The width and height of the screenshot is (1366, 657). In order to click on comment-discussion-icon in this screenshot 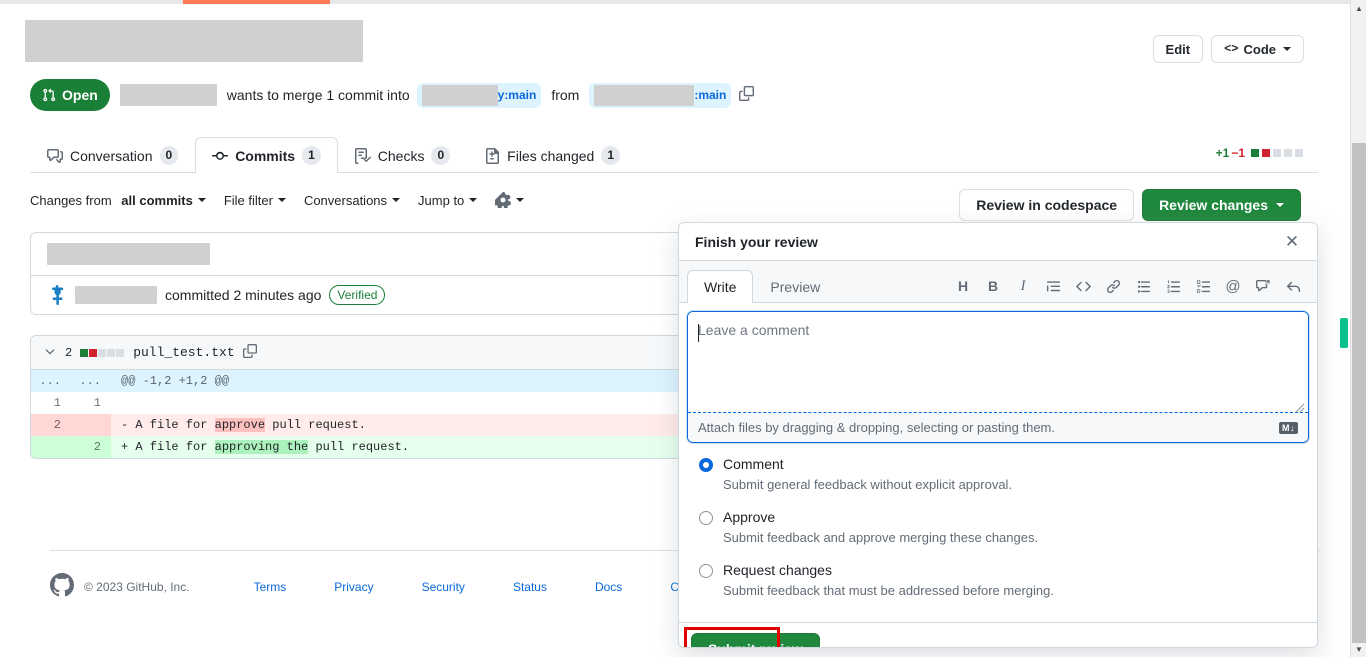, I will do `click(55, 155)`.